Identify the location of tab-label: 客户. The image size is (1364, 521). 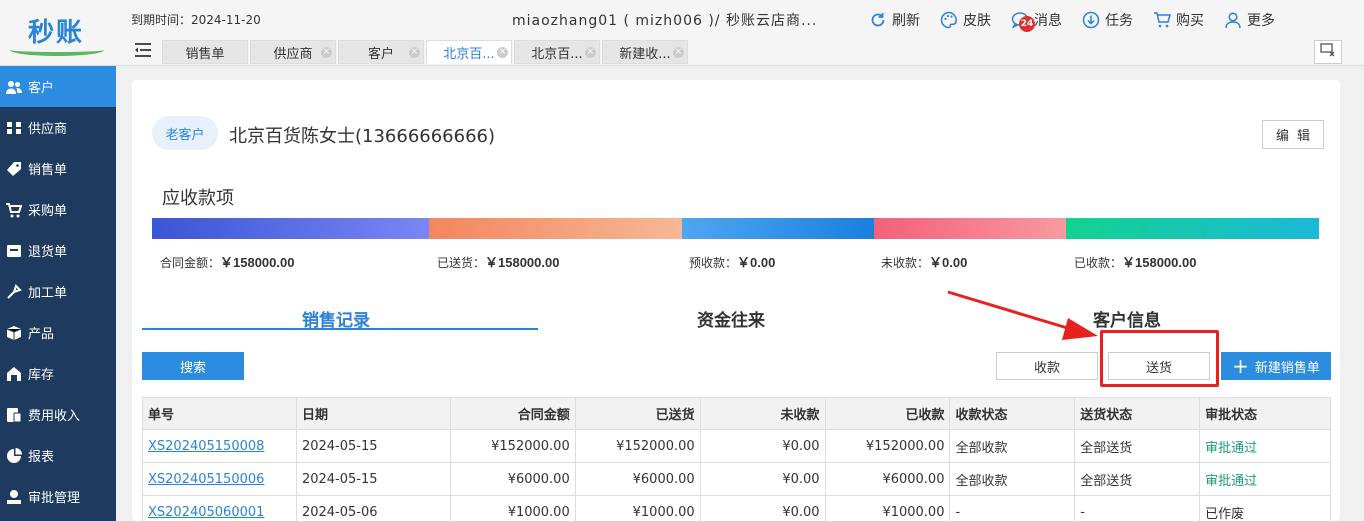
(380, 54).